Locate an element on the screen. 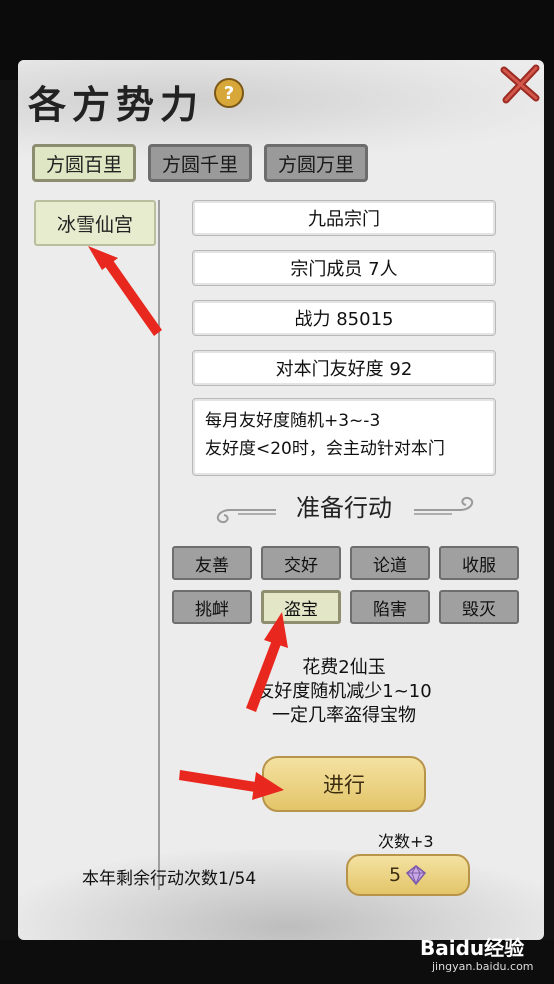  faction-friendship: 对本门友好度 92 is located at coordinates (344, 368).